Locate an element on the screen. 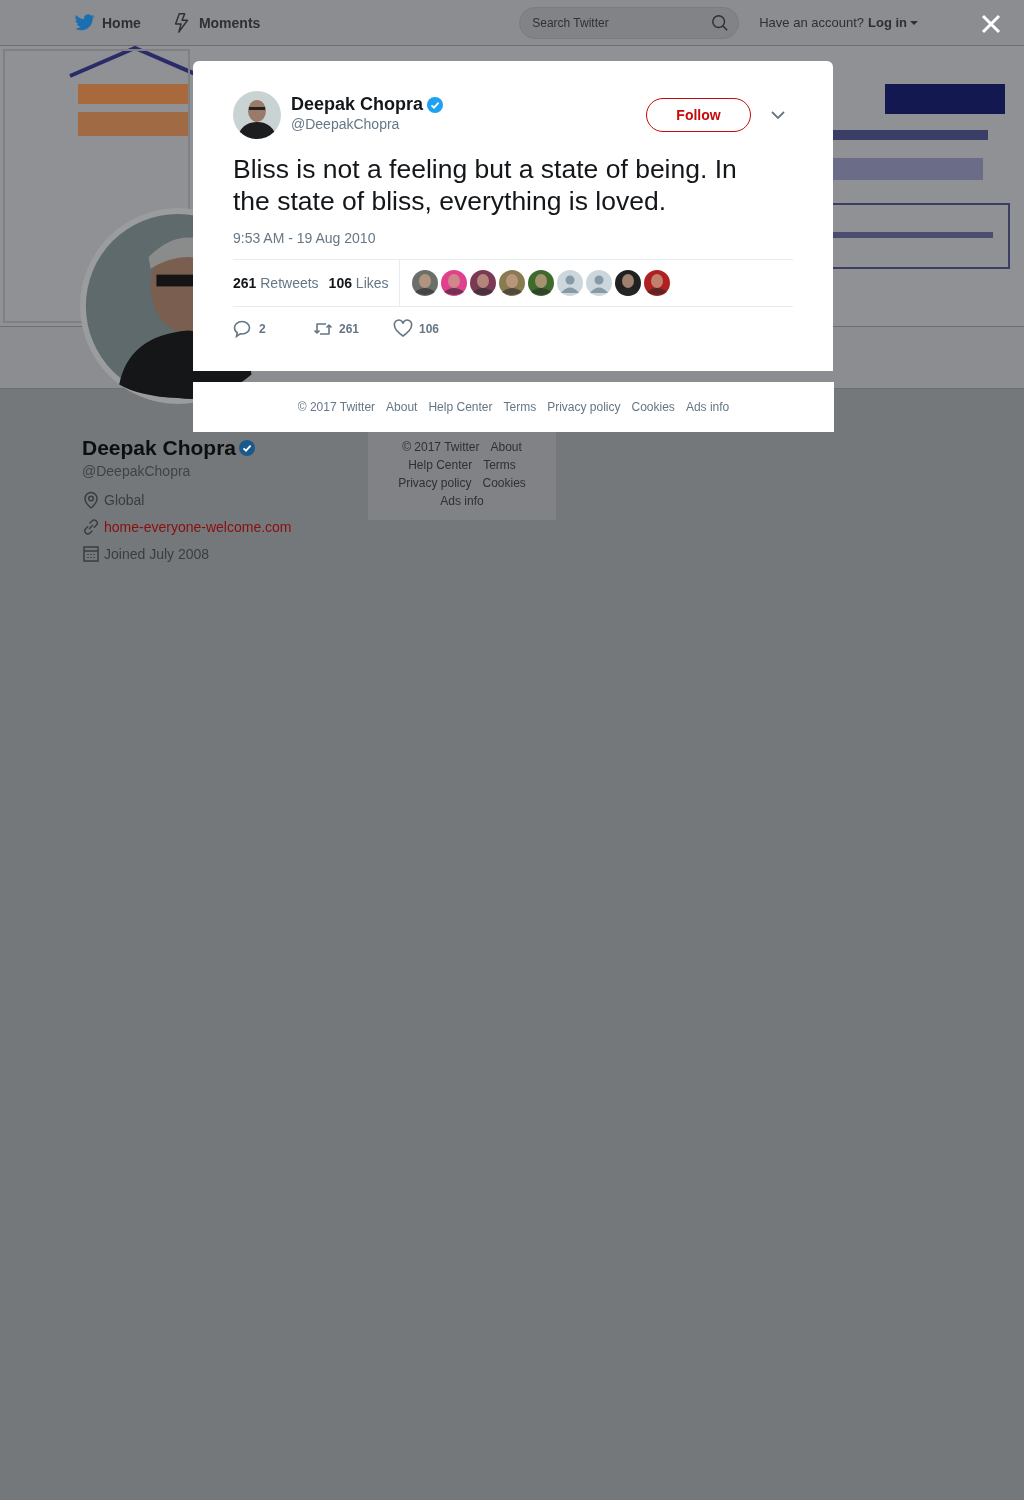 The height and width of the screenshot is (1500, 1024). retweet-count: 261 Retweets is located at coordinates (276, 283).